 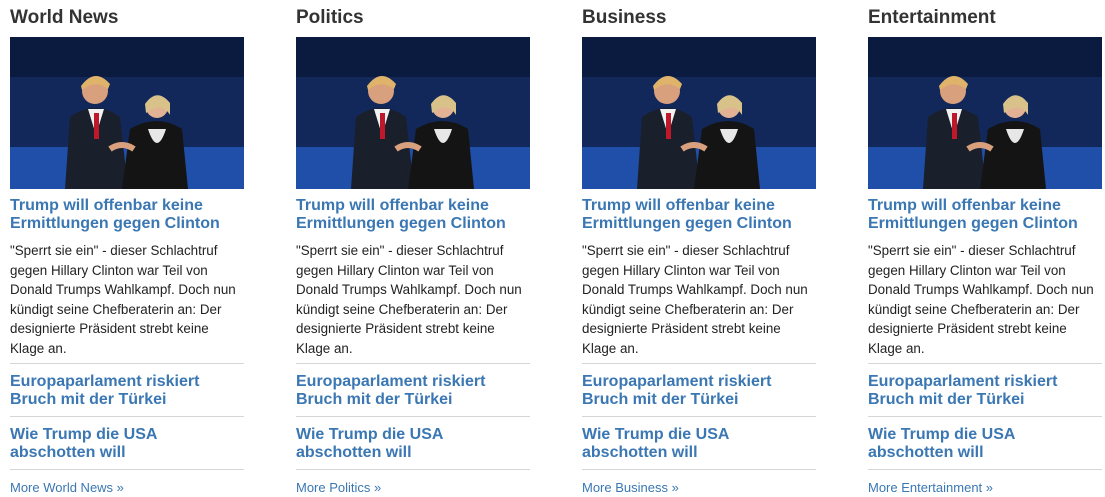 I want to click on more-category-link: More Business », so click(x=630, y=487).